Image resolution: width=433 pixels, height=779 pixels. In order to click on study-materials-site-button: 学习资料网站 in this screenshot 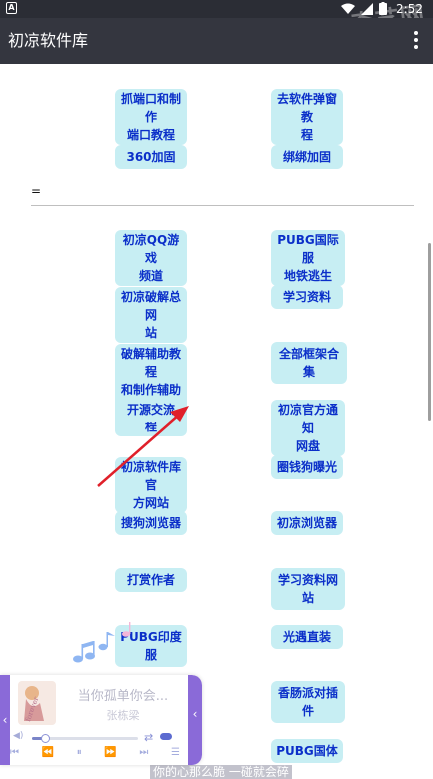, I will do `click(308, 589)`.